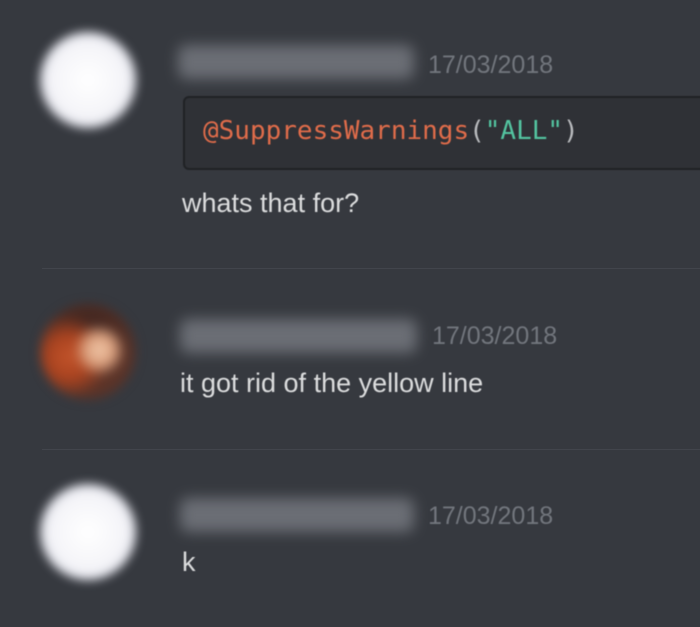 The height and width of the screenshot is (627, 700). Describe the element at coordinates (336, 131) in the screenshot. I see `code-annotation: @SuppressWarnings` at that location.